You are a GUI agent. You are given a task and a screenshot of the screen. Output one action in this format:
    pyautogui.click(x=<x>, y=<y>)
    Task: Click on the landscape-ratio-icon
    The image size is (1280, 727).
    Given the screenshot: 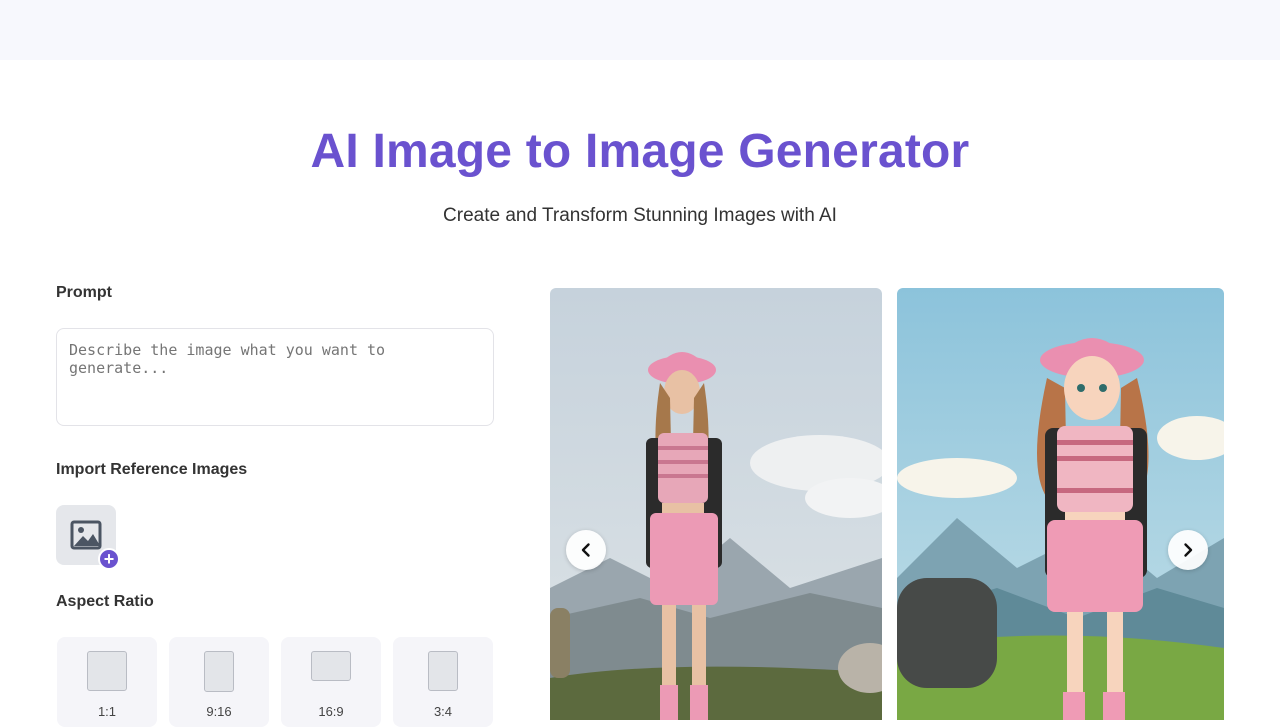 What is the action you would take?
    pyautogui.click(x=331, y=666)
    